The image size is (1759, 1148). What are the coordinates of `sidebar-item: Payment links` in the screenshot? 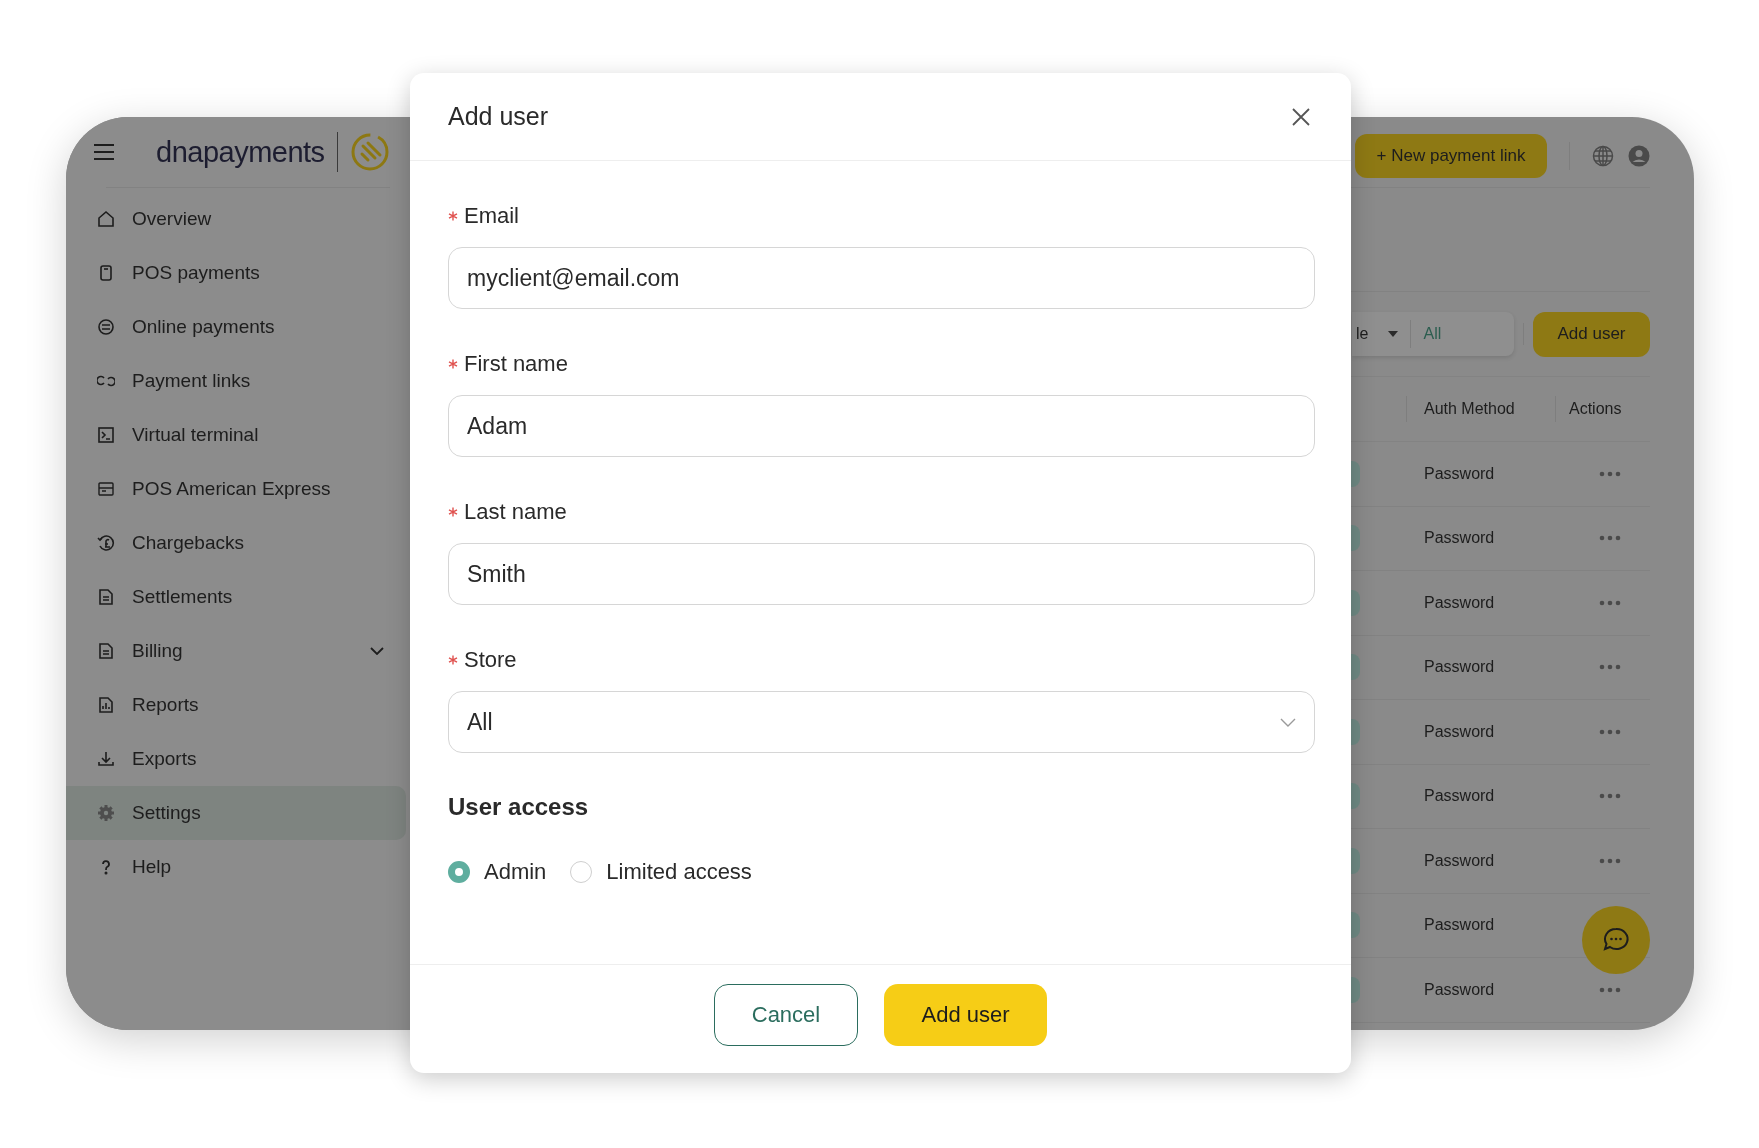 It's located at (236, 381).